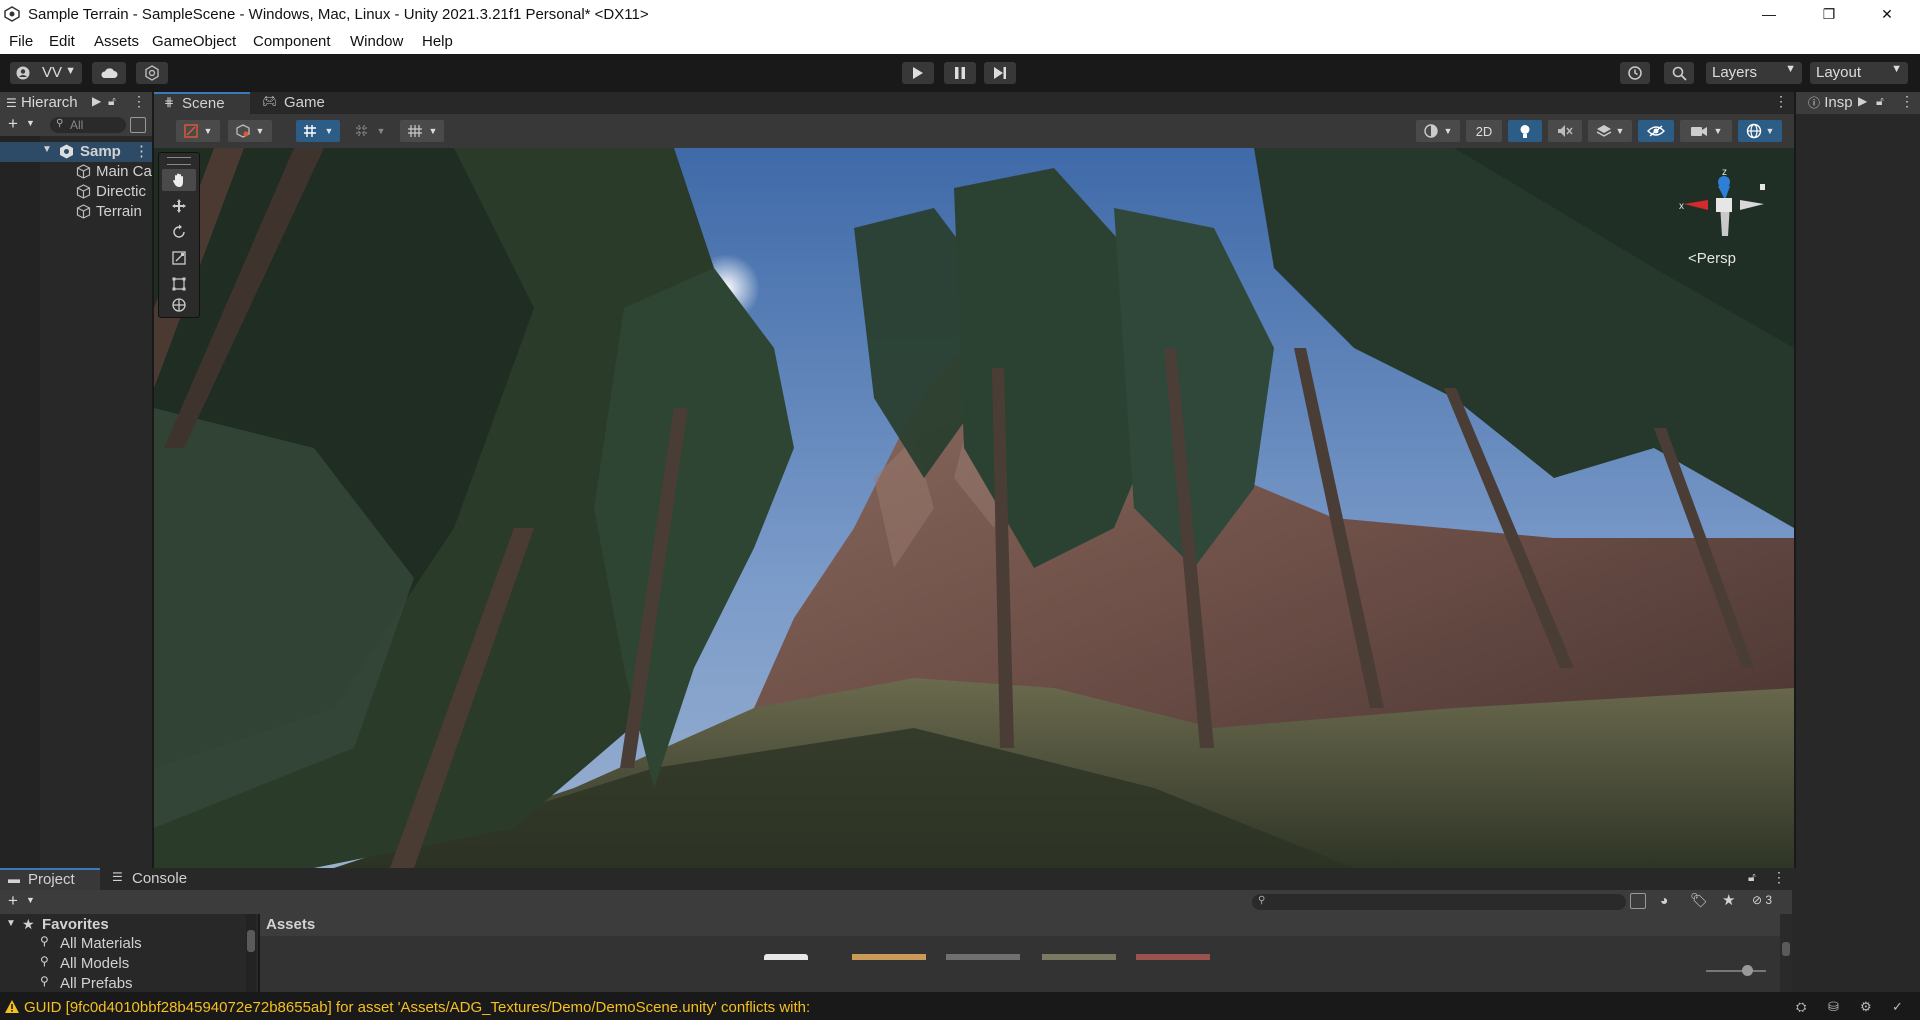  What do you see at coordinates (290, 924) in the screenshot?
I see `breadcrumb-assets: Assets` at bounding box center [290, 924].